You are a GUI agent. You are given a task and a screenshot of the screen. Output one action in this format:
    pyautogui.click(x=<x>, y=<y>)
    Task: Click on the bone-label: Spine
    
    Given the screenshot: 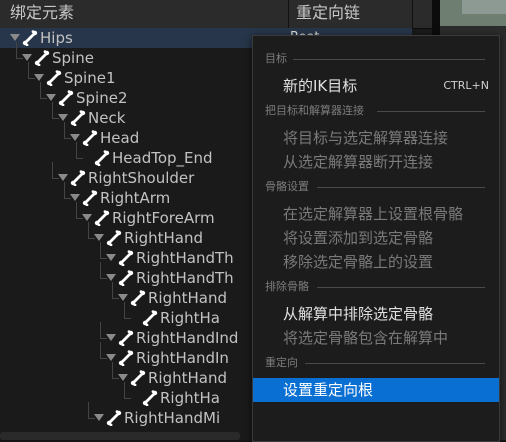 What is the action you would take?
    pyautogui.click(x=73, y=58)
    